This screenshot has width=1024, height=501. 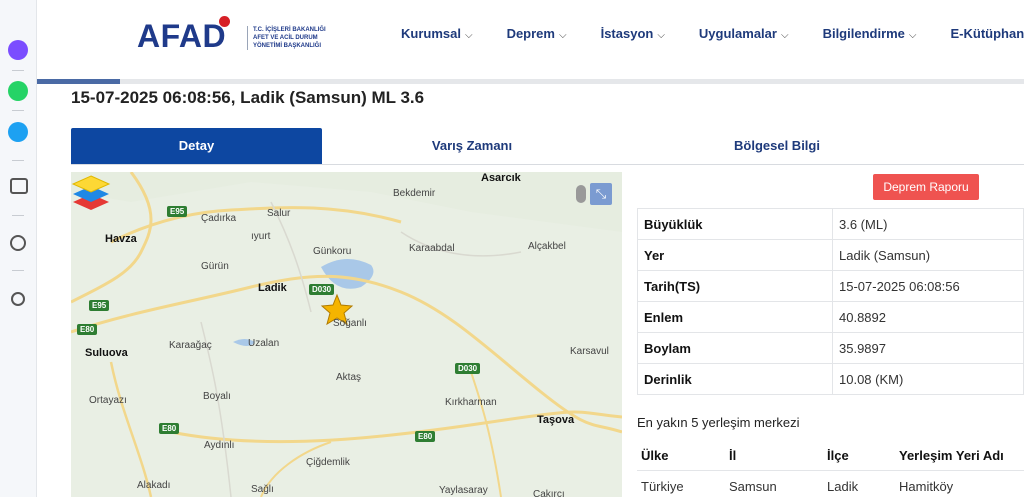 I want to click on nav-istasyon: İstasyon⌵, so click(x=633, y=33).